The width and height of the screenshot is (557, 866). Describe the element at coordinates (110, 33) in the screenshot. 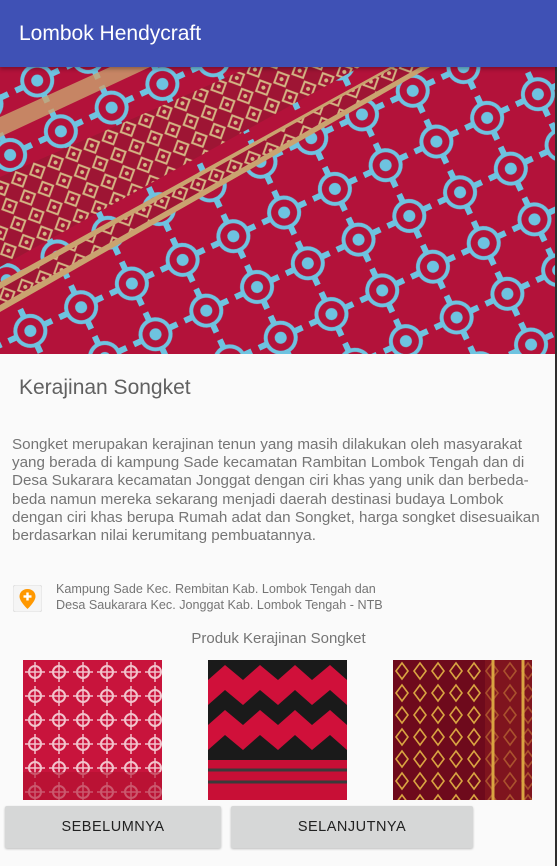

I see `app-title: Lombok Hendycraft` at that location.